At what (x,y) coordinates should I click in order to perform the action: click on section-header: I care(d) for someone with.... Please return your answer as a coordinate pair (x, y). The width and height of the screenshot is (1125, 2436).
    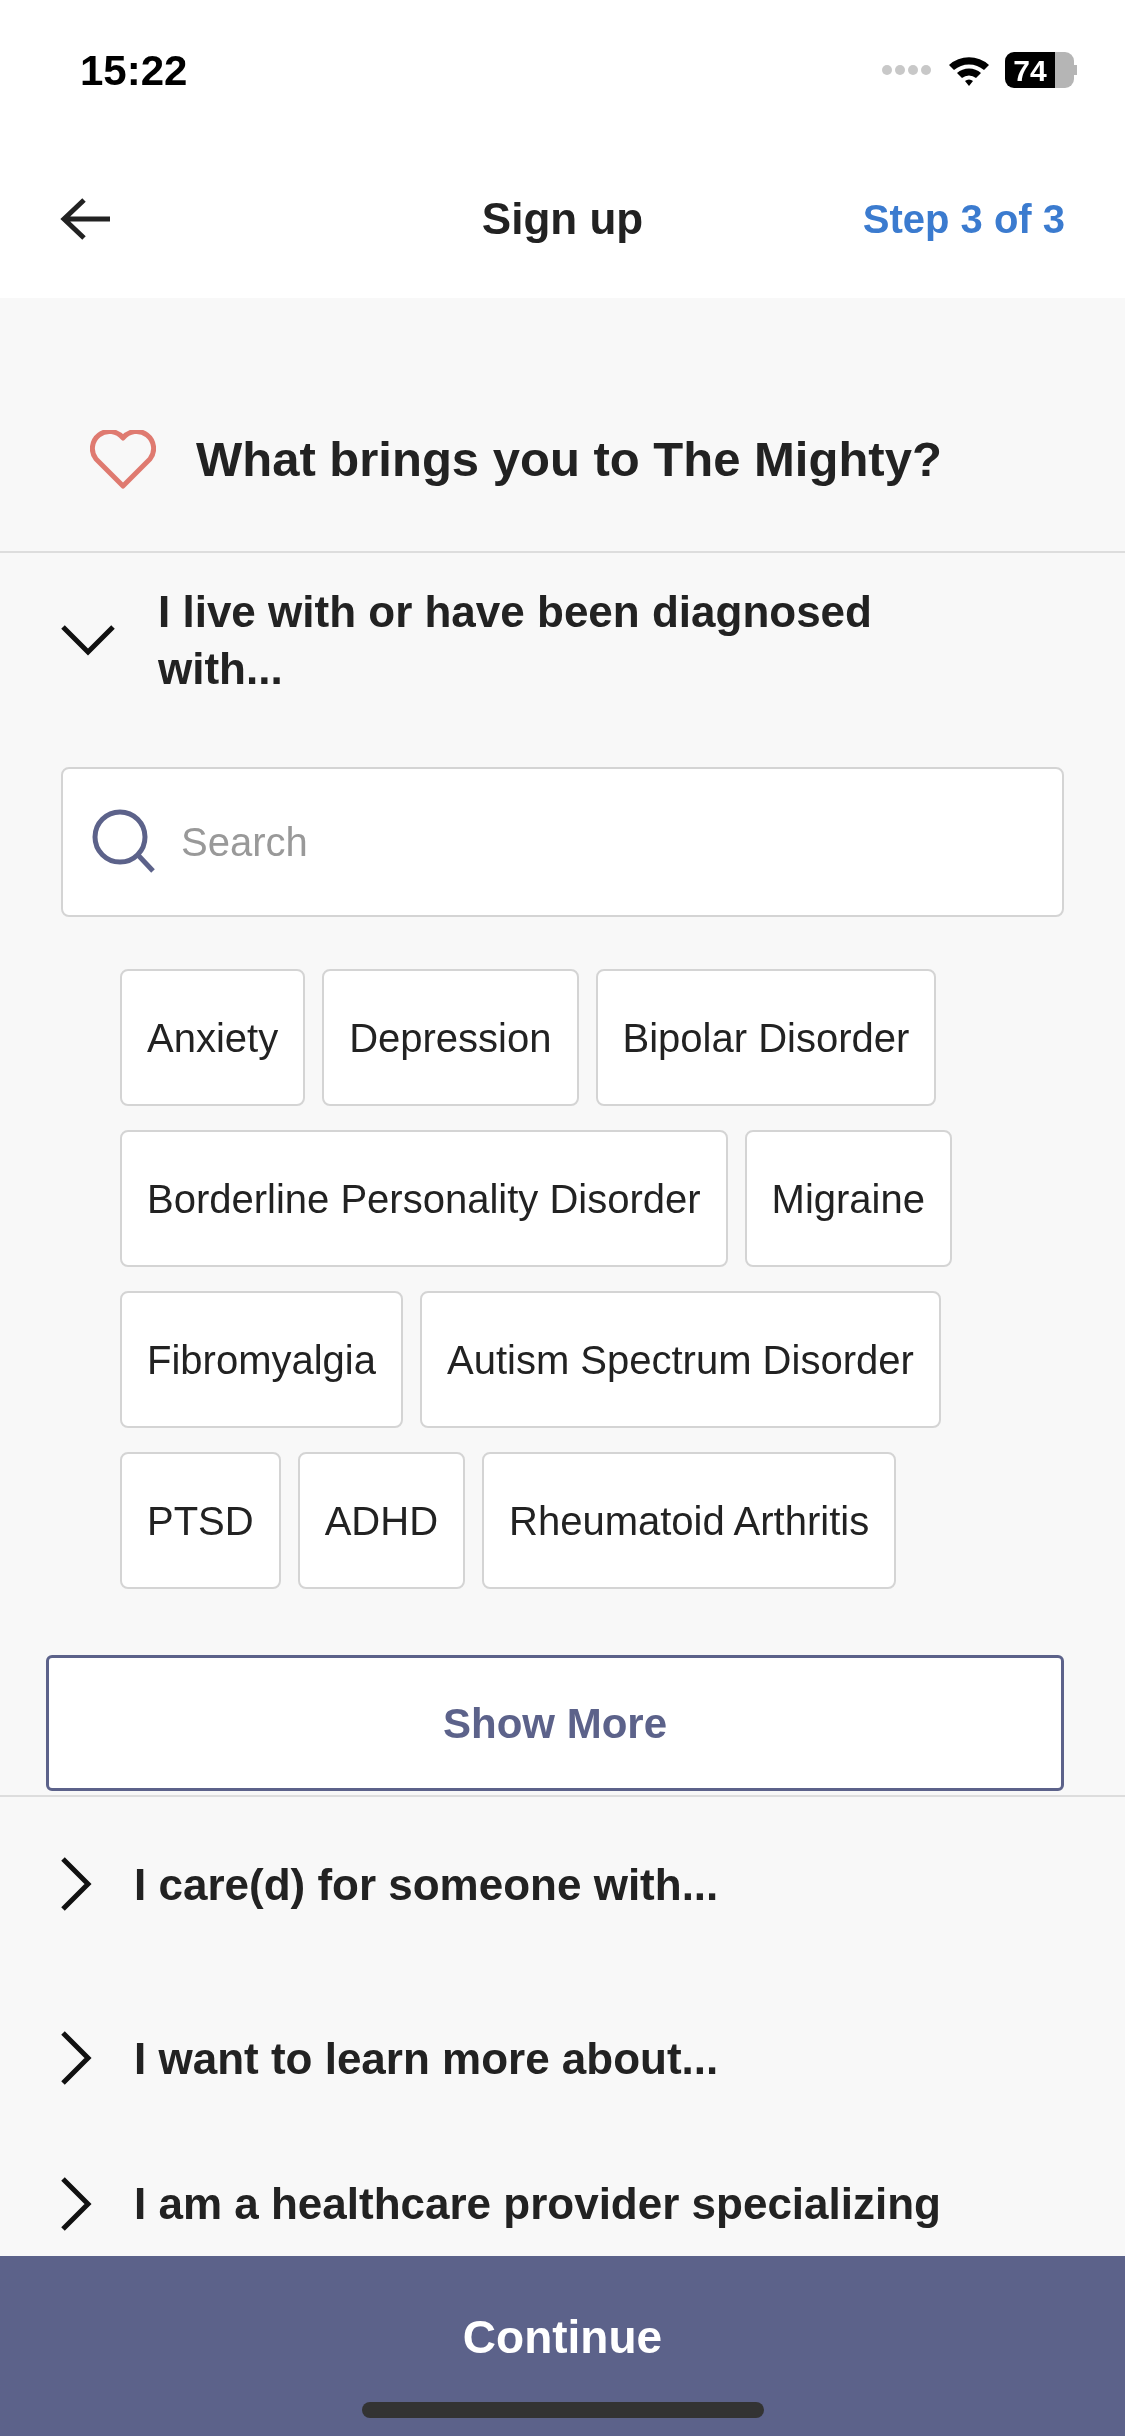
    Looking at the image, I should click on (562, 1884).